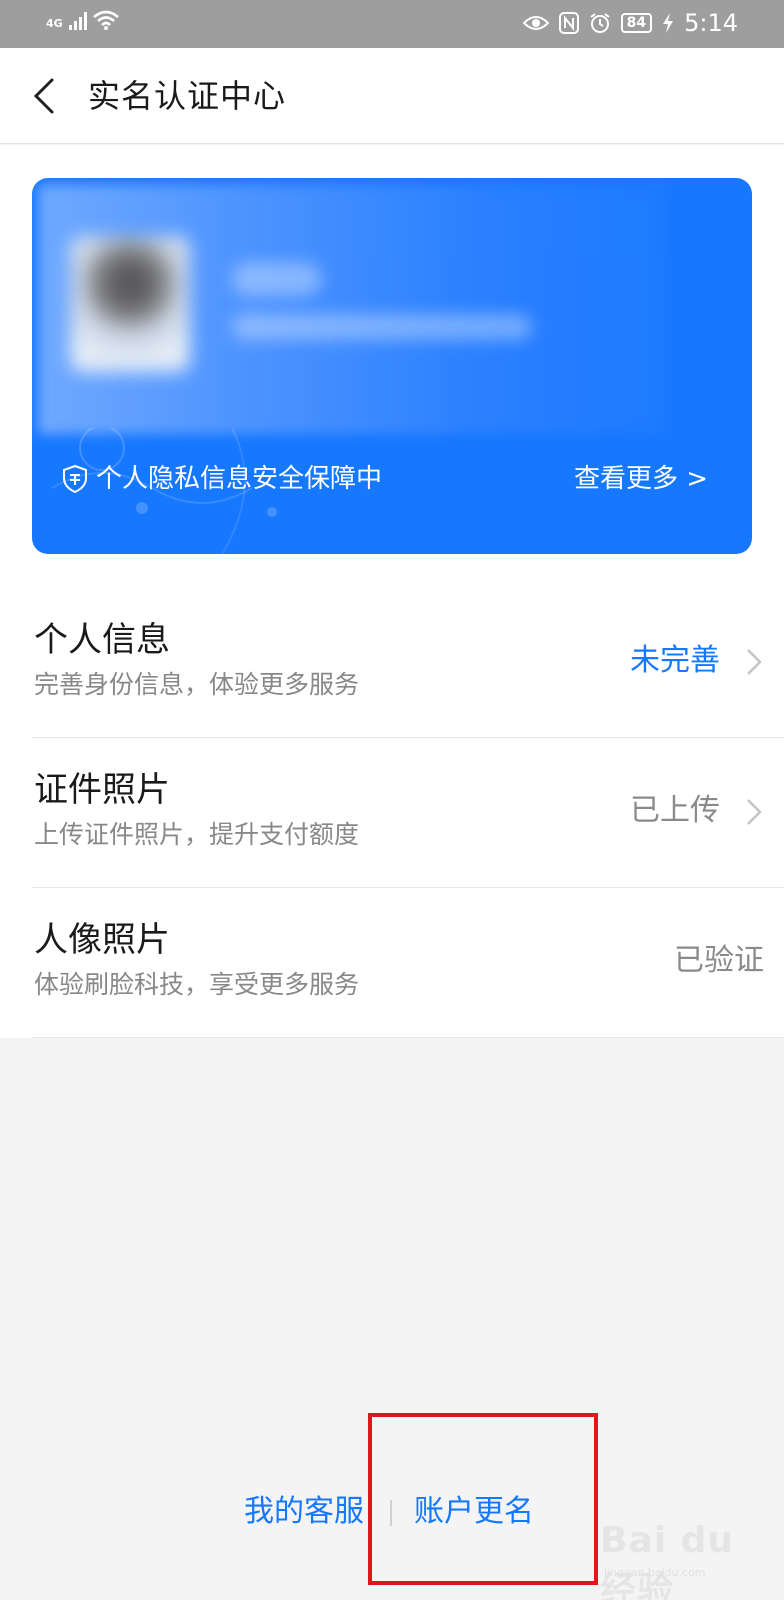  I want to click on watermark-subtext: jingyan.baidu.com, so click(655, 1572).